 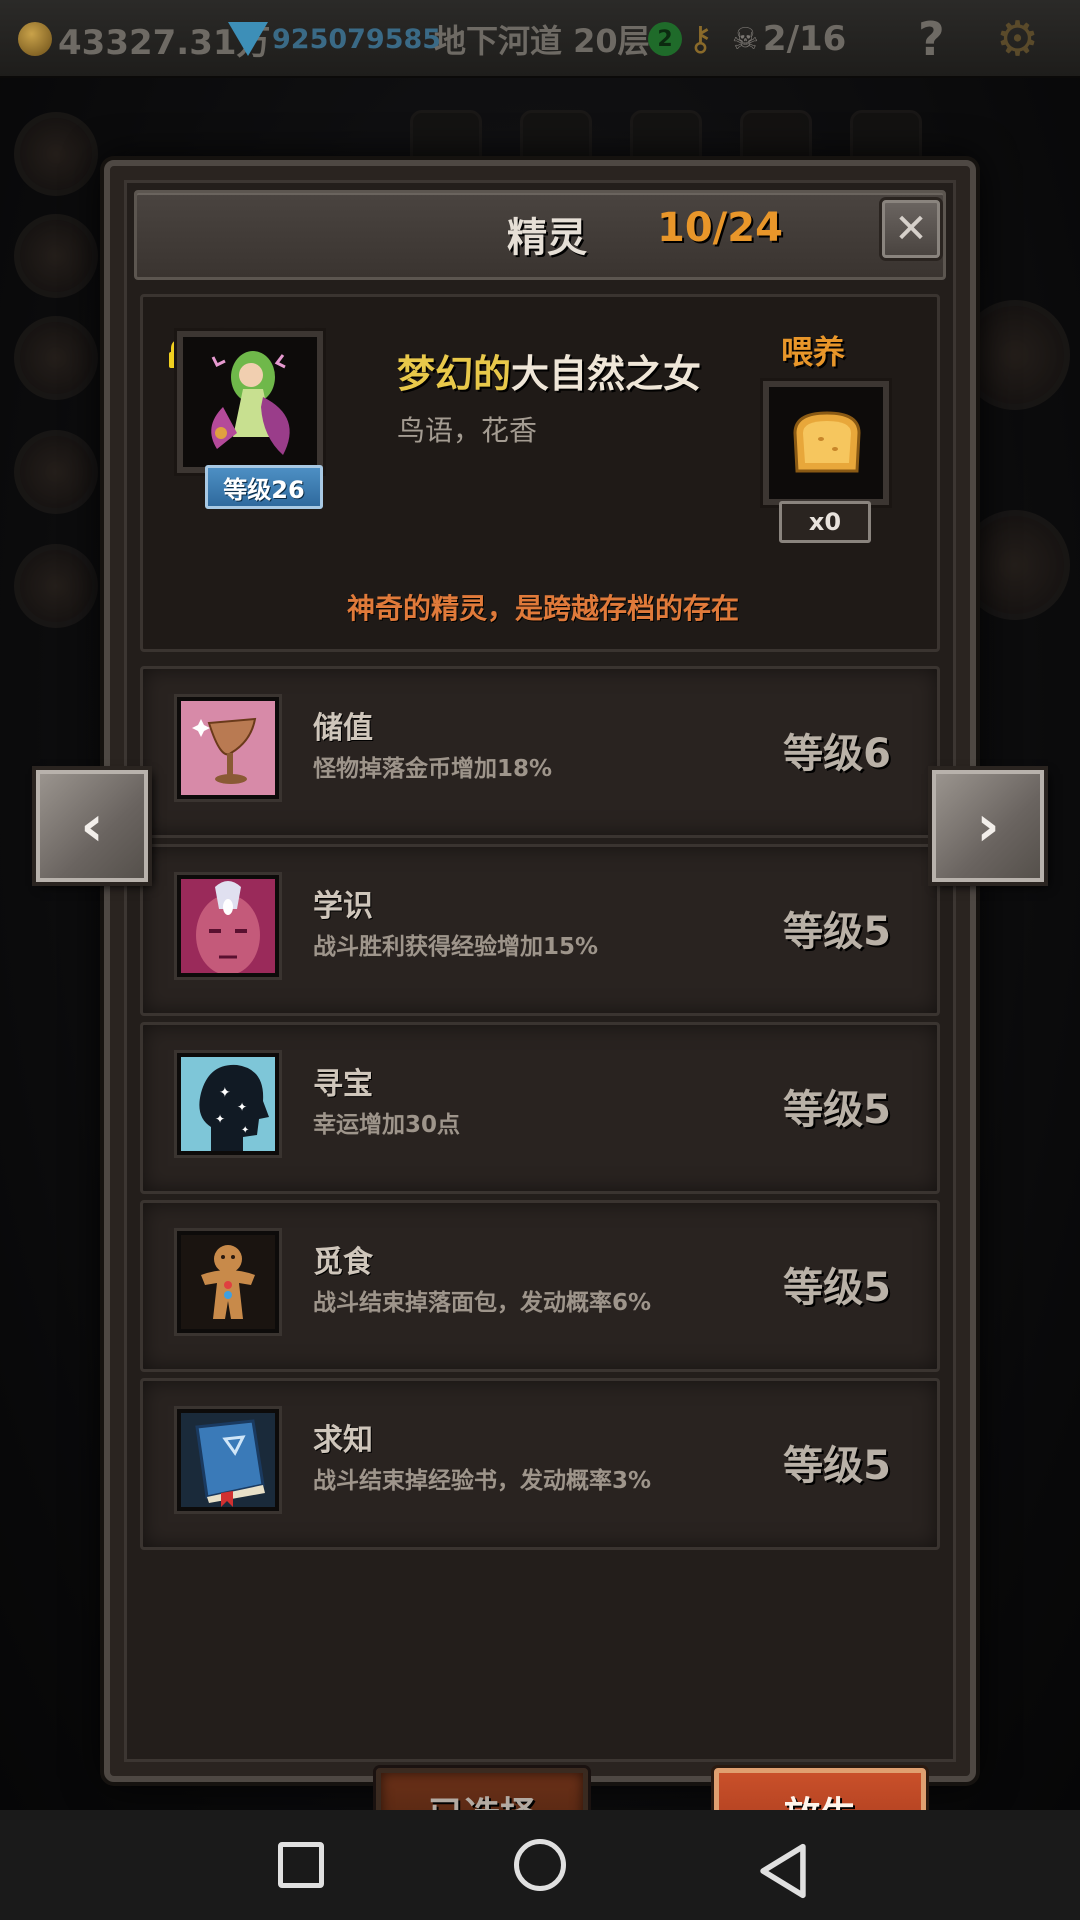 I want to click on badge-count: 2, so click(x=665, y=39).